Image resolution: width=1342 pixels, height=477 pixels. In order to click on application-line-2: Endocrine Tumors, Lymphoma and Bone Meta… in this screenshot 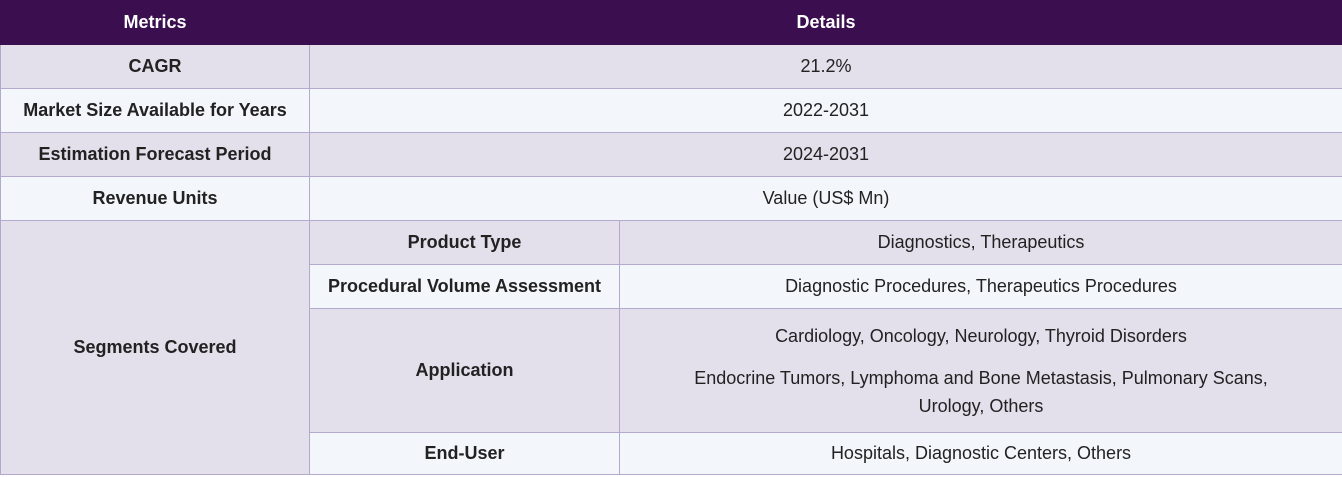, I will do `click(981, 391)`.